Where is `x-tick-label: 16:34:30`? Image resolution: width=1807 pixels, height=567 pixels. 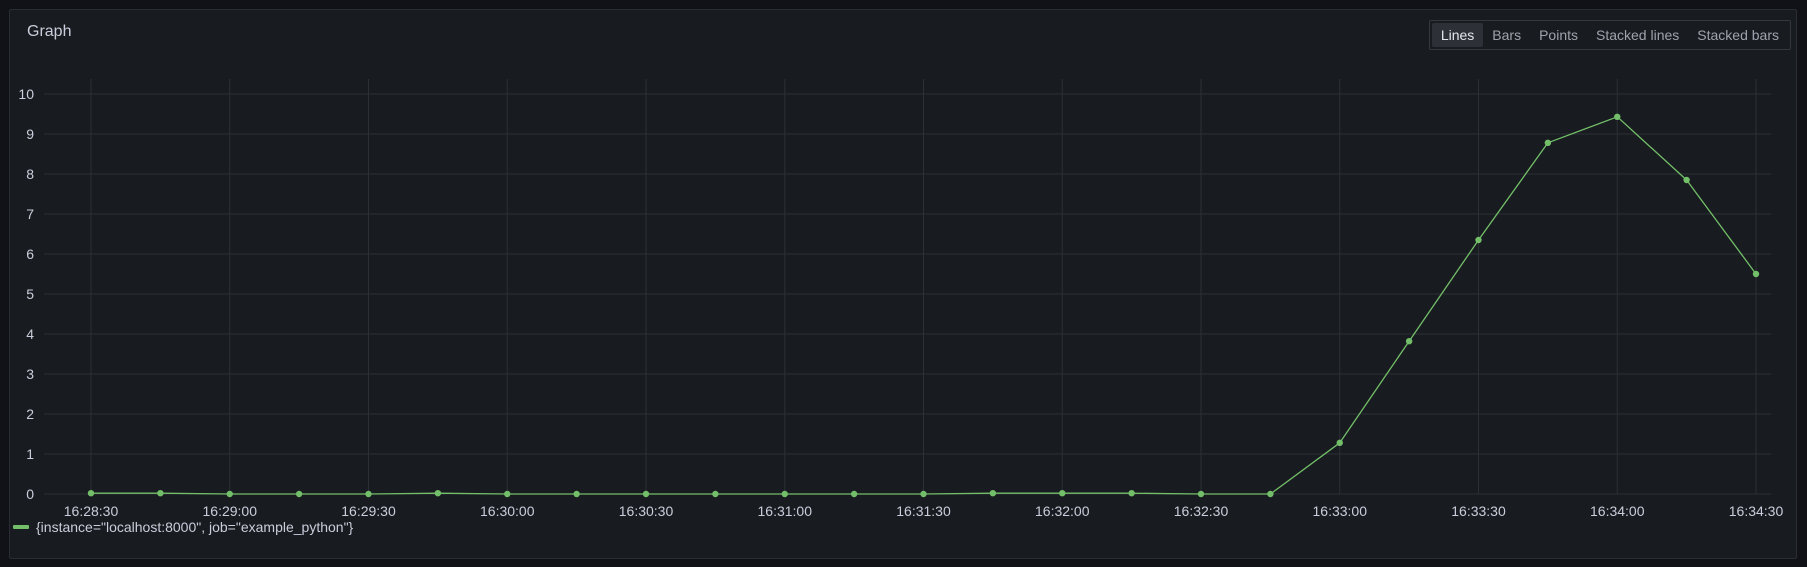 x-tick-label: 16:34:30 is located at coordinates (1756, 511).